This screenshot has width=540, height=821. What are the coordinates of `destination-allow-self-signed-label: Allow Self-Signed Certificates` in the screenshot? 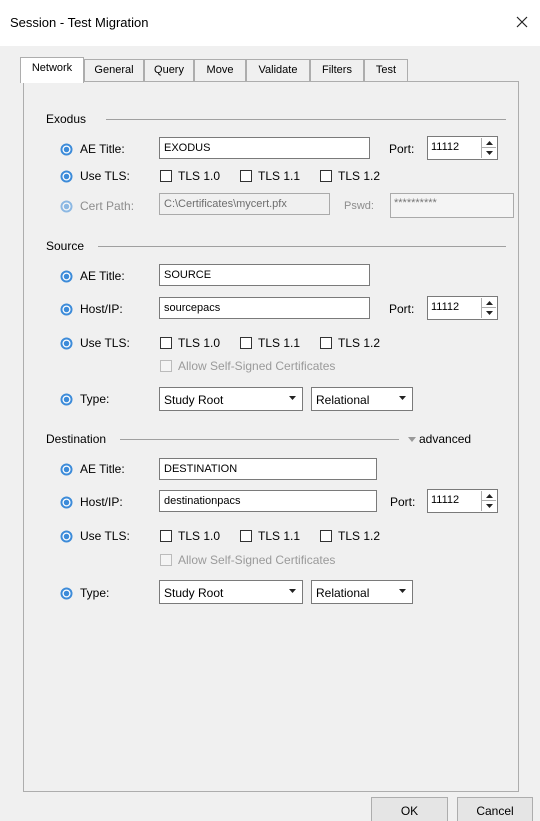 It's located at (257, 560).